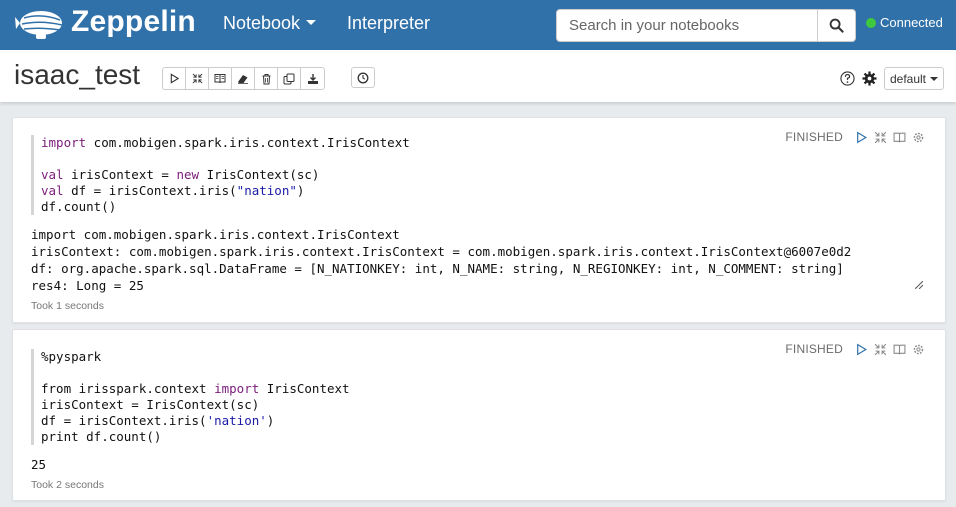  I want to click on code-line: irisContext = IrisContext(sc), so click(195, 405).